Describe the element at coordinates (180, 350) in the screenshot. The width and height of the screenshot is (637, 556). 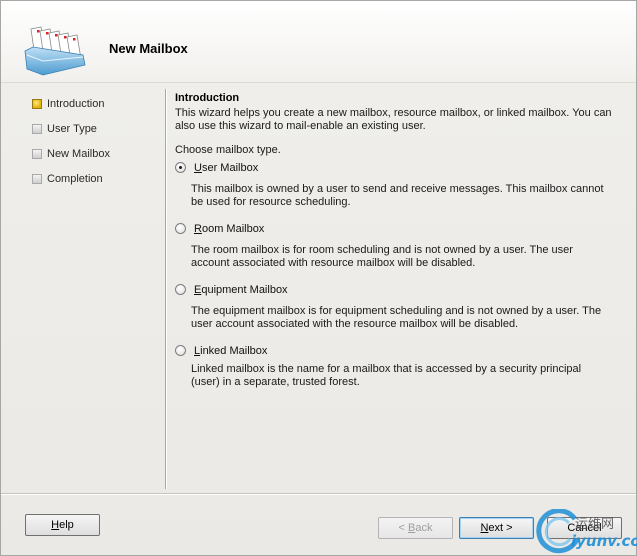
I see `radio-linked-mailbox` at that location.